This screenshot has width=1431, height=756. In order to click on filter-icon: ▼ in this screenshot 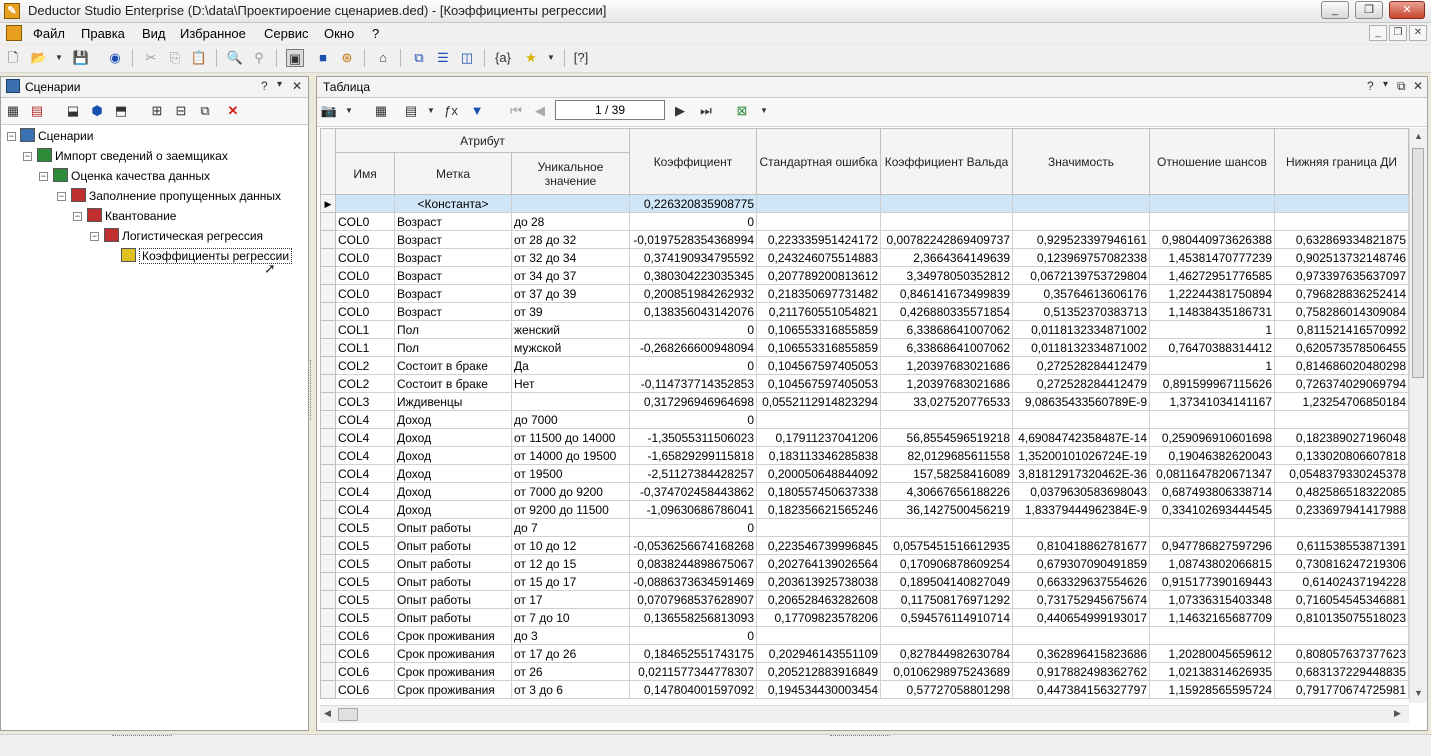, I will do `click(477, 111)`.